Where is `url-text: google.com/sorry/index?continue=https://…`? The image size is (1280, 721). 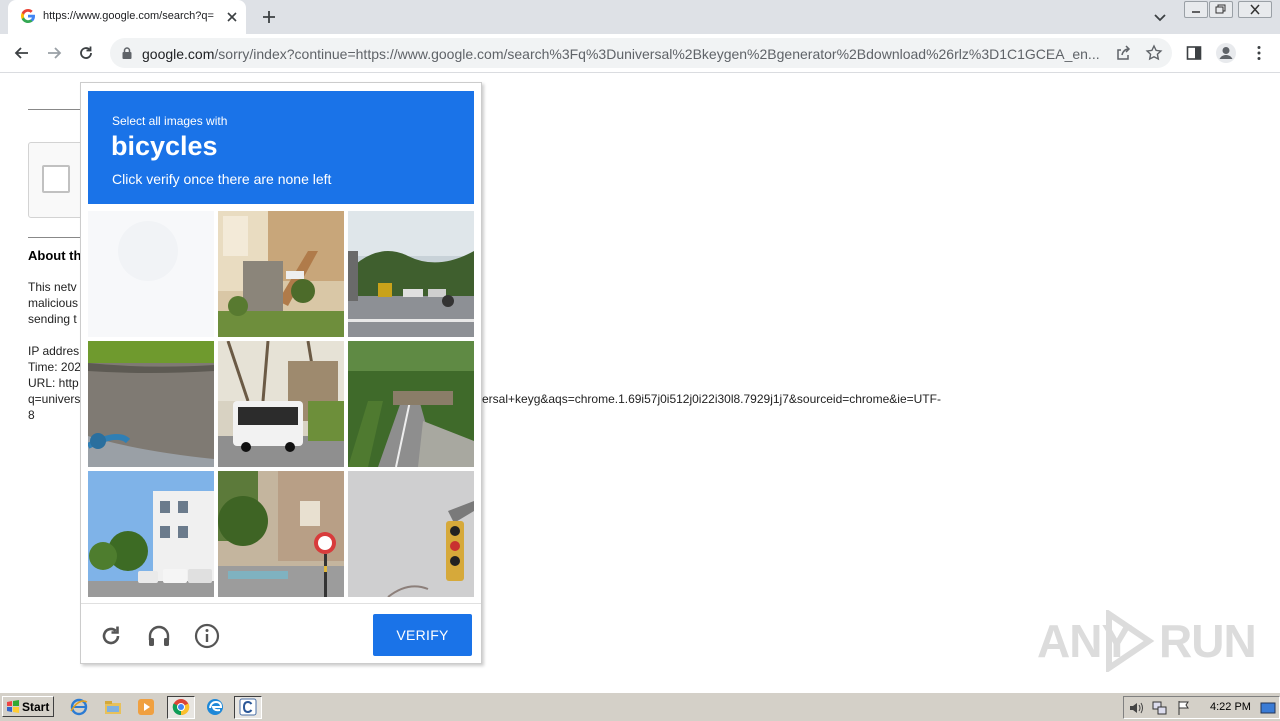 url-text: google.com/sorry/index?continue=https://… is located at coordinates (623, 54).